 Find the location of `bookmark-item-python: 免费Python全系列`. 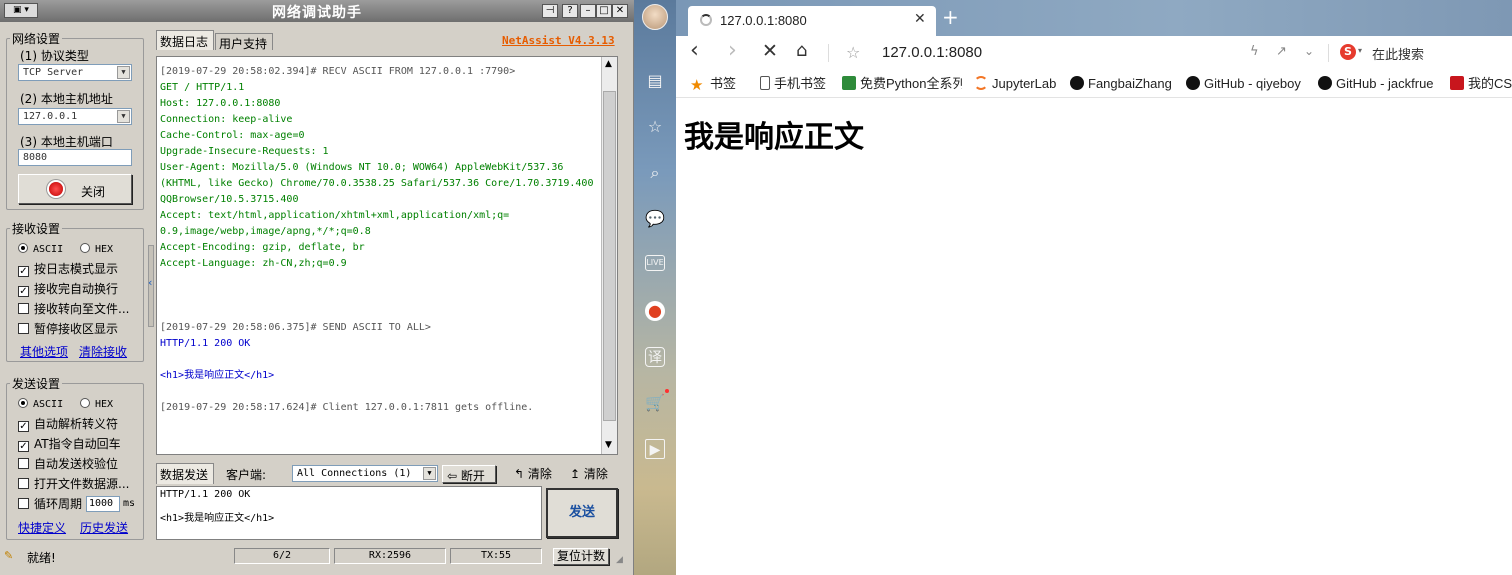

bookmark-item-python: 免费Python全系列 is located at coordinates (902, 84).